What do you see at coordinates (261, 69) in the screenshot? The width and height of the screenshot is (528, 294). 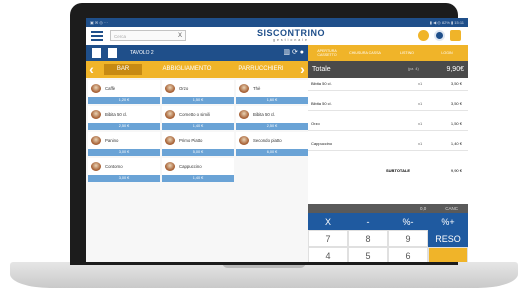 I see `category-tab-hairdressers: PARRUCCHIERI` at bounding box center [261, 69].